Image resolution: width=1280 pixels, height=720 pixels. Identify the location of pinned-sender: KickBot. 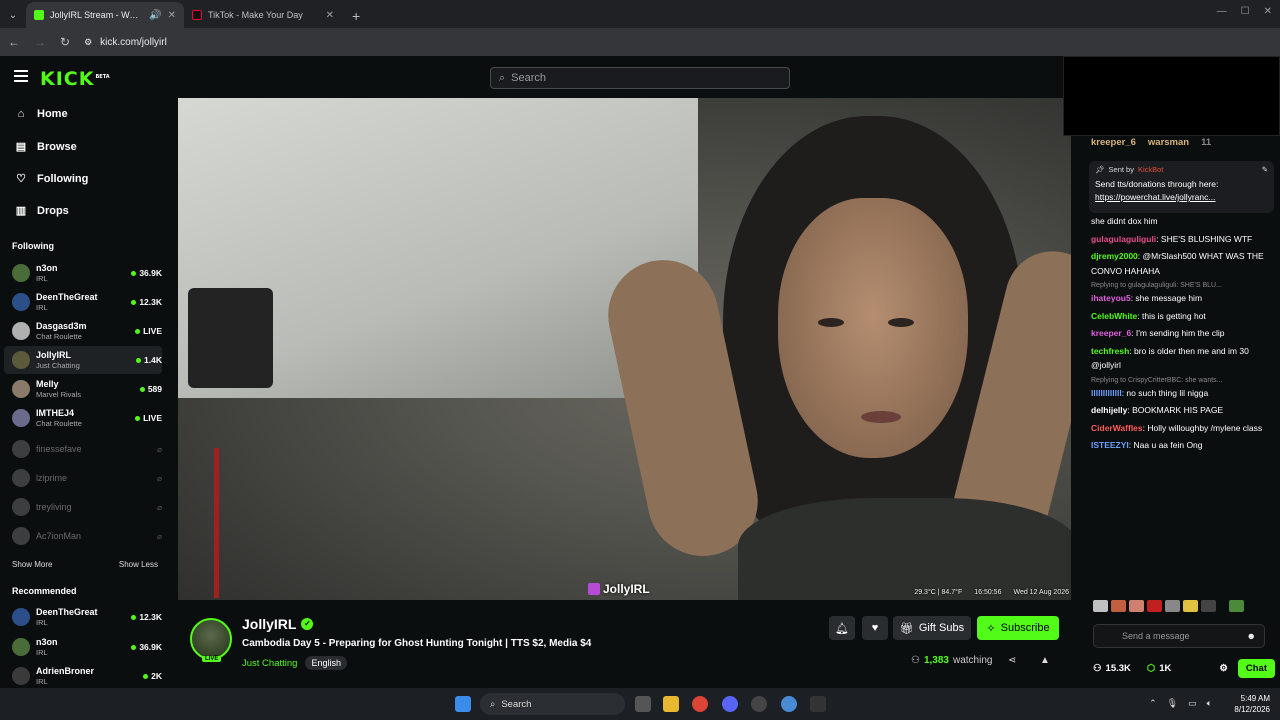
(1150, 169).